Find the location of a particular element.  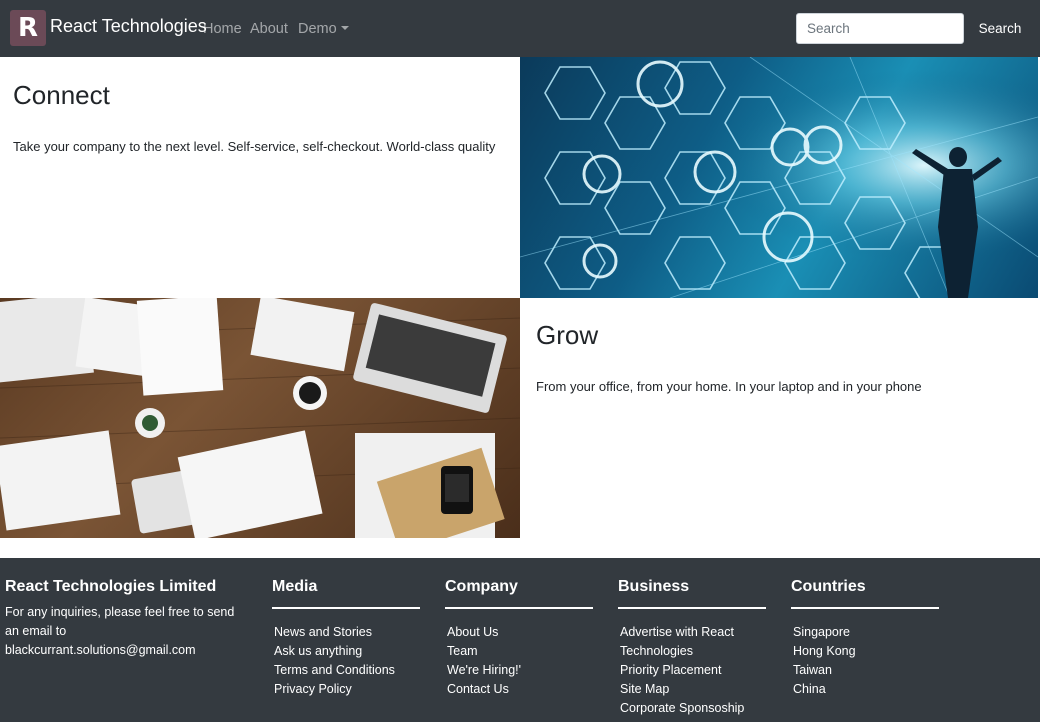

connect-title: Connect is located at coordinates (61, 95).